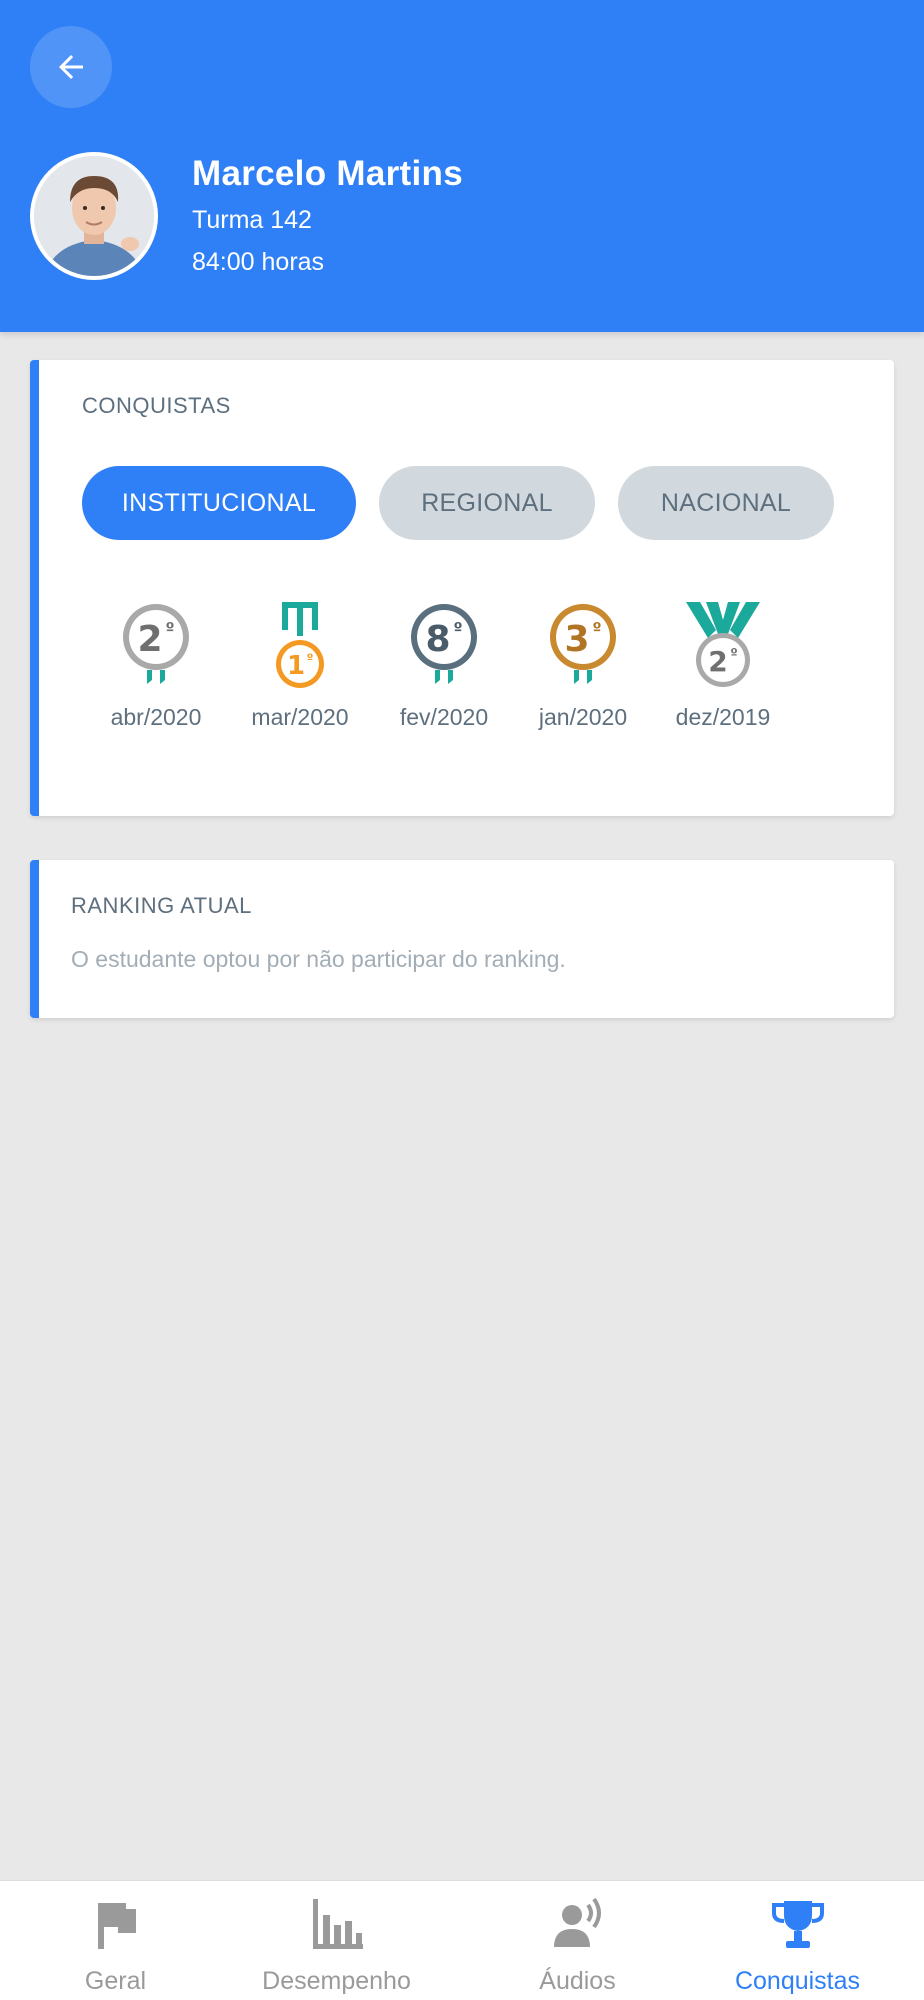  I want to click on medal-item: 3 º jan/2020, so click(583, 670).